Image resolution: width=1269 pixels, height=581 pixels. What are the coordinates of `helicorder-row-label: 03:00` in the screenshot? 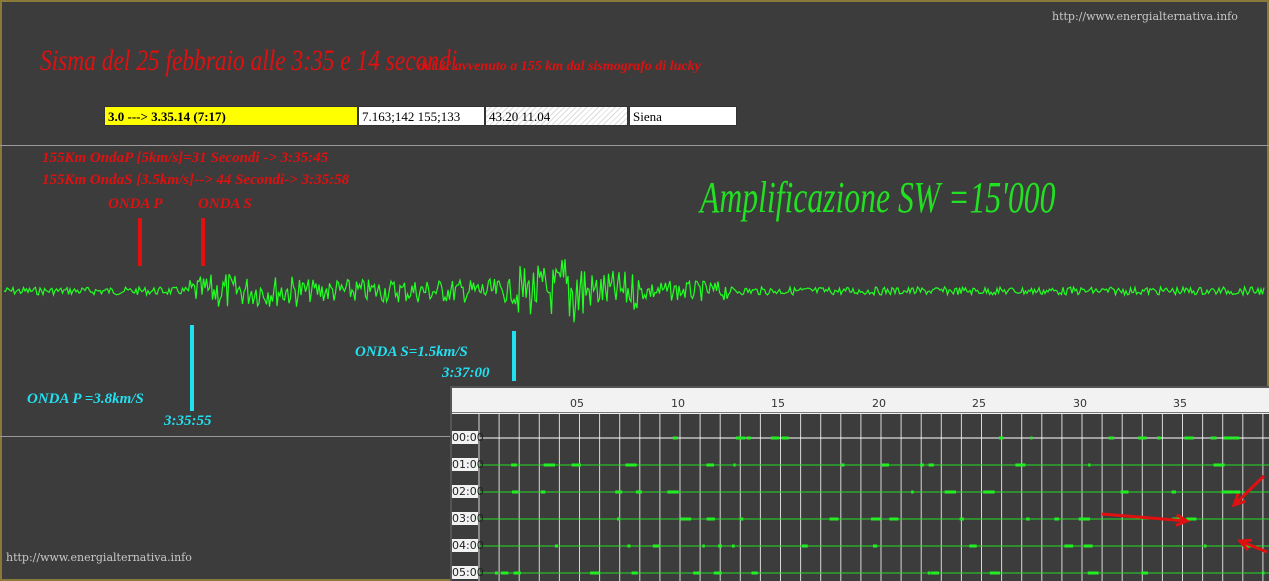 It's located at (468, 518).